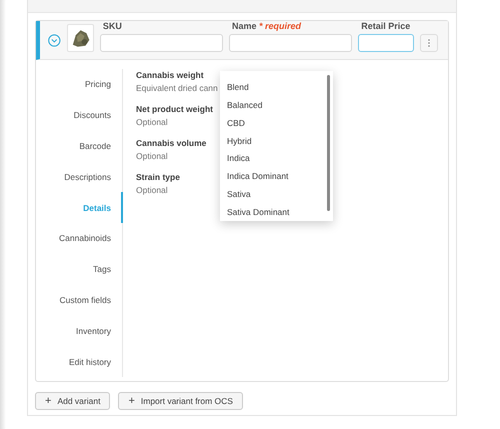  I want to click on add-button: + Import variant from OCS, so click(180, 401).